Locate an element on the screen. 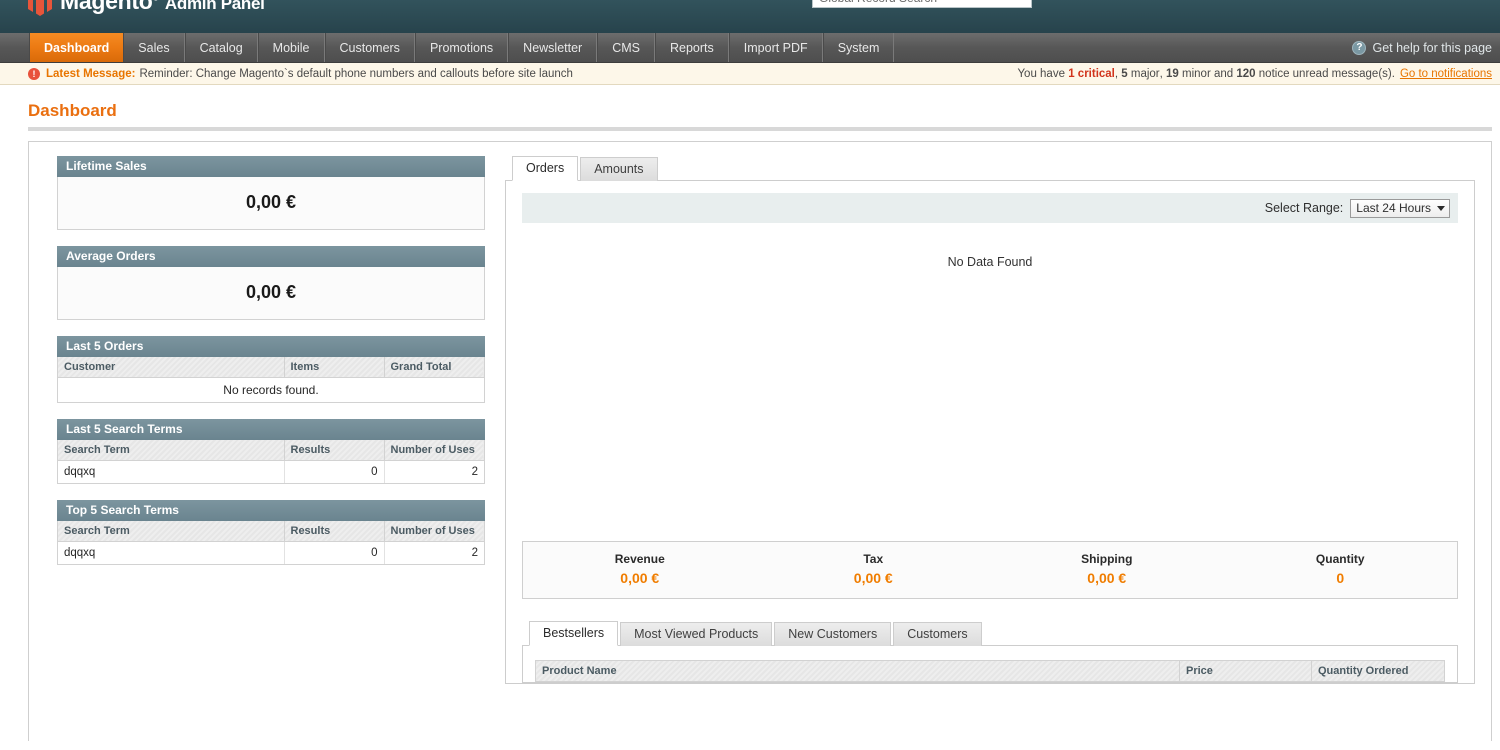 The image size is (1500, 750). col-product-name: Product Name is located at coordinates (858, 671).